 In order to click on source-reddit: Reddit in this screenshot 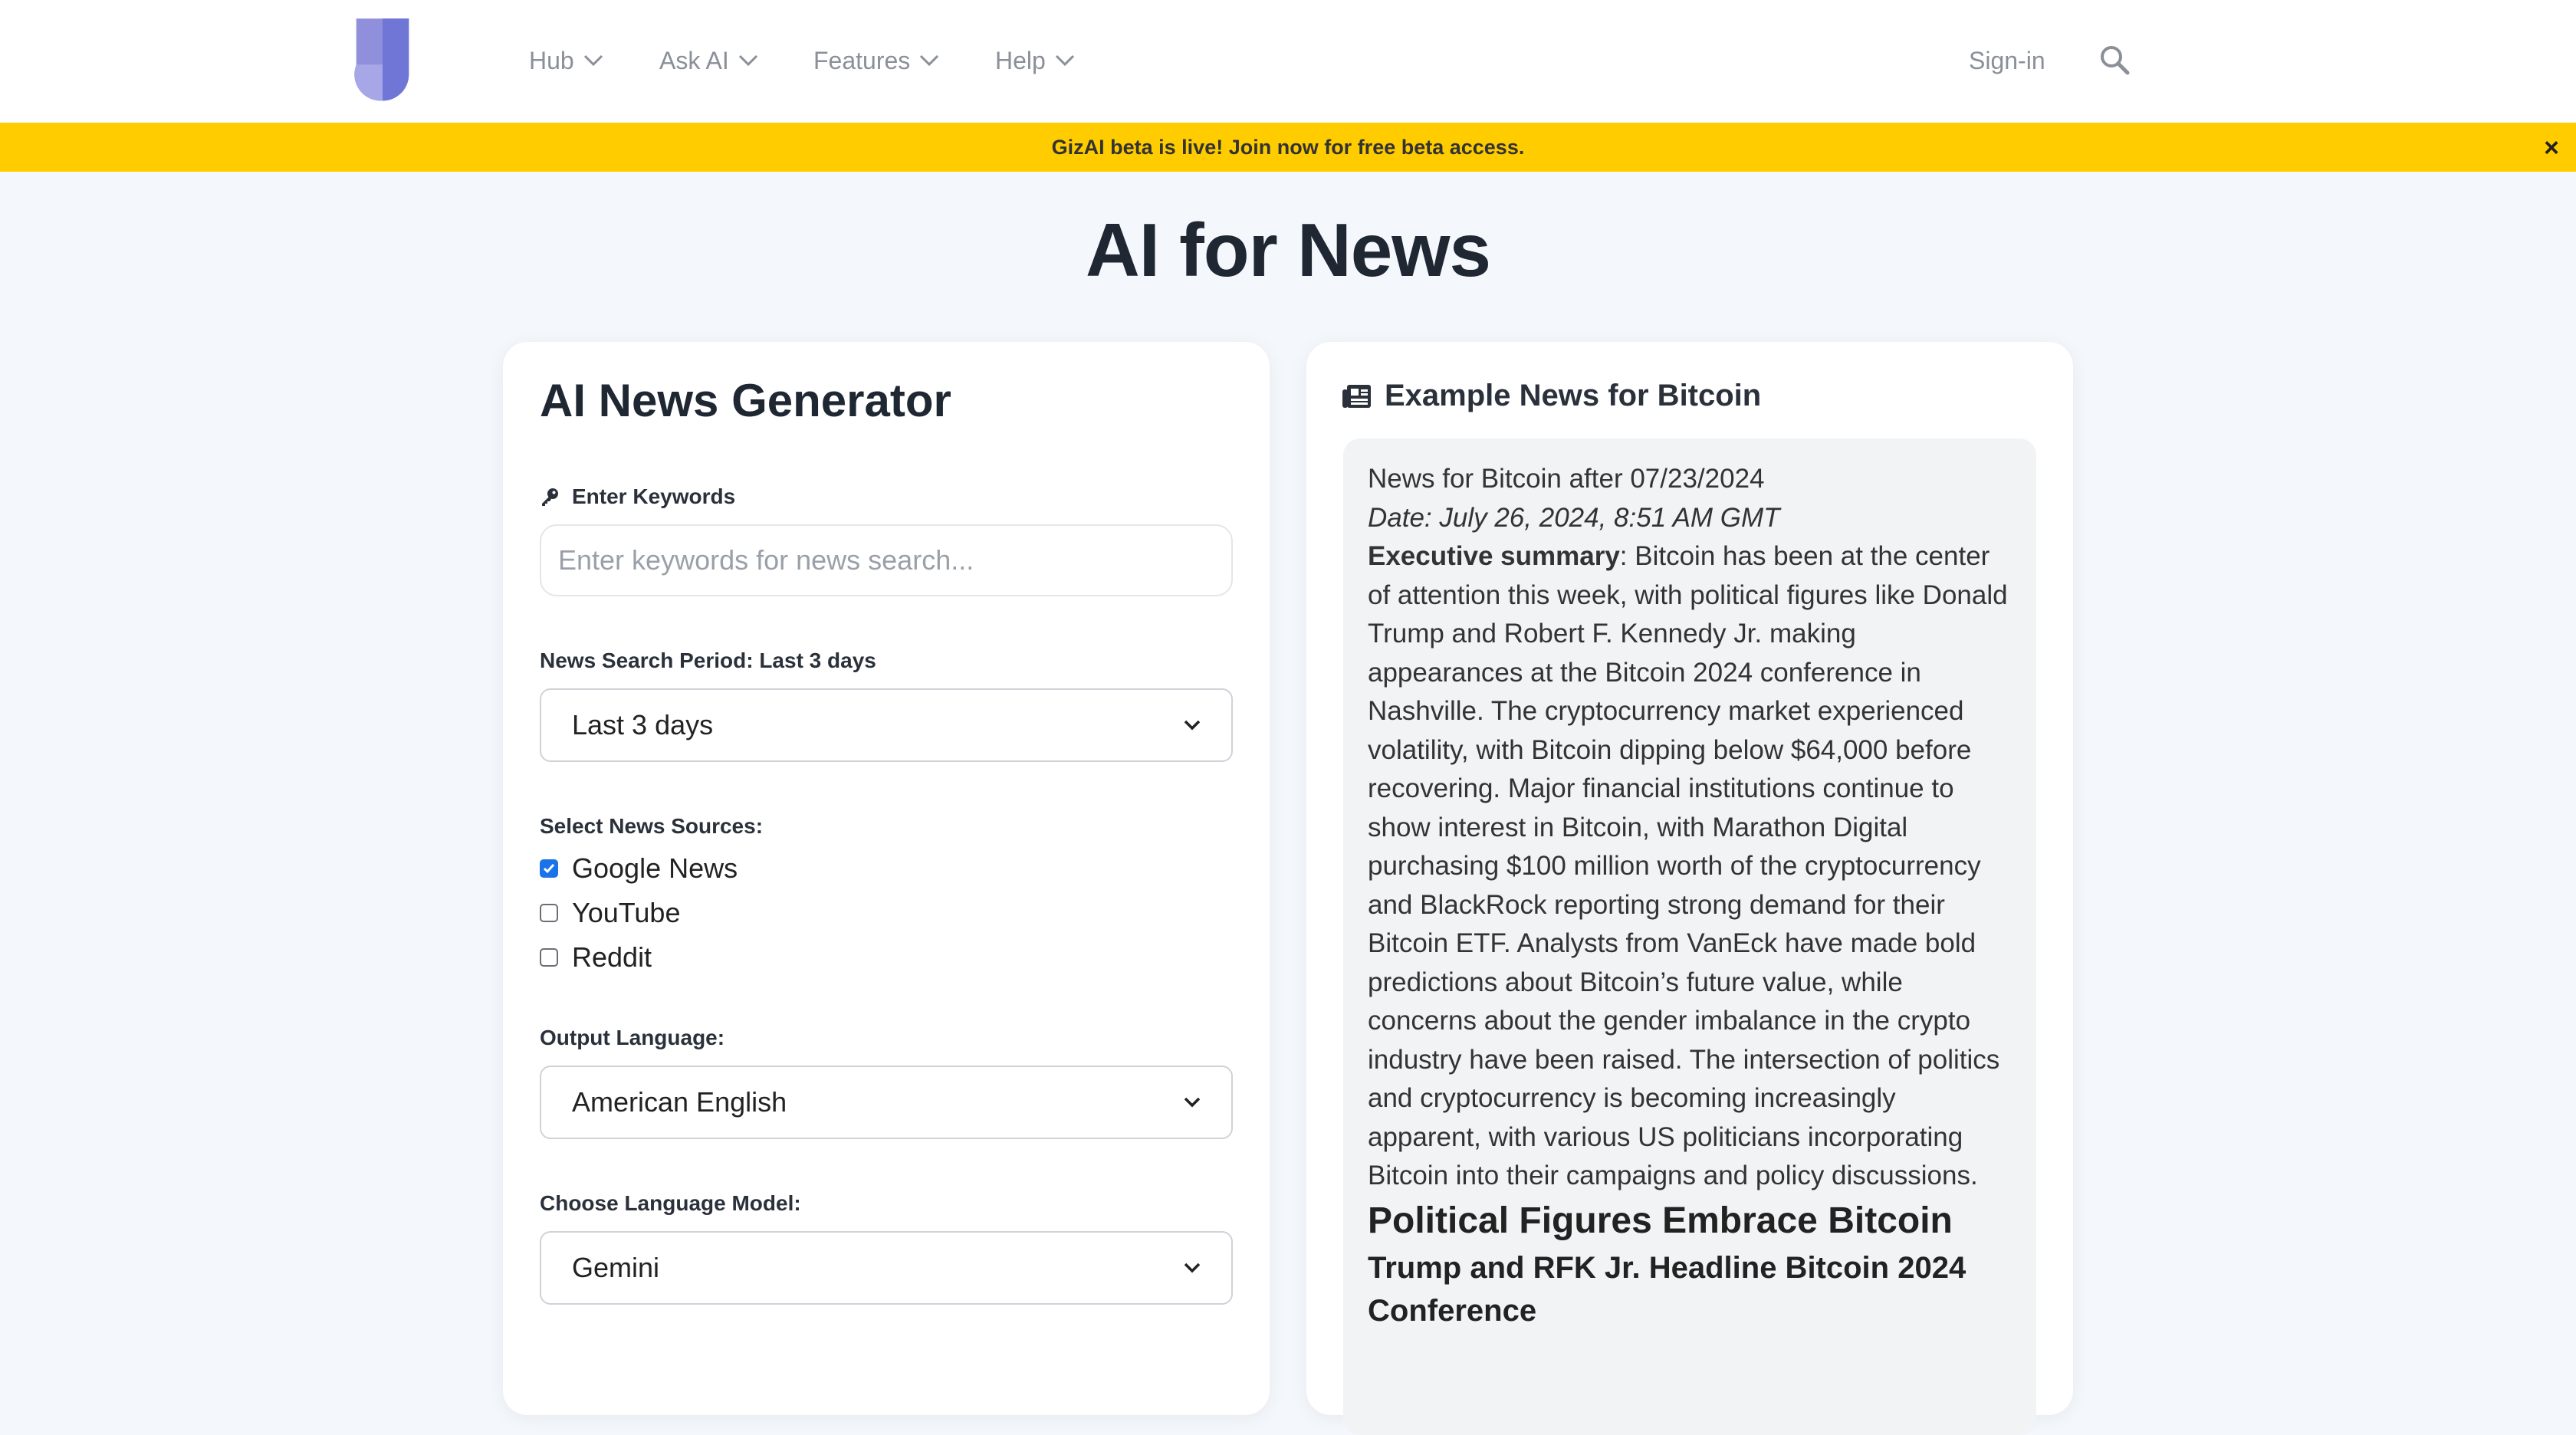, I will do `click(596, 957)`.